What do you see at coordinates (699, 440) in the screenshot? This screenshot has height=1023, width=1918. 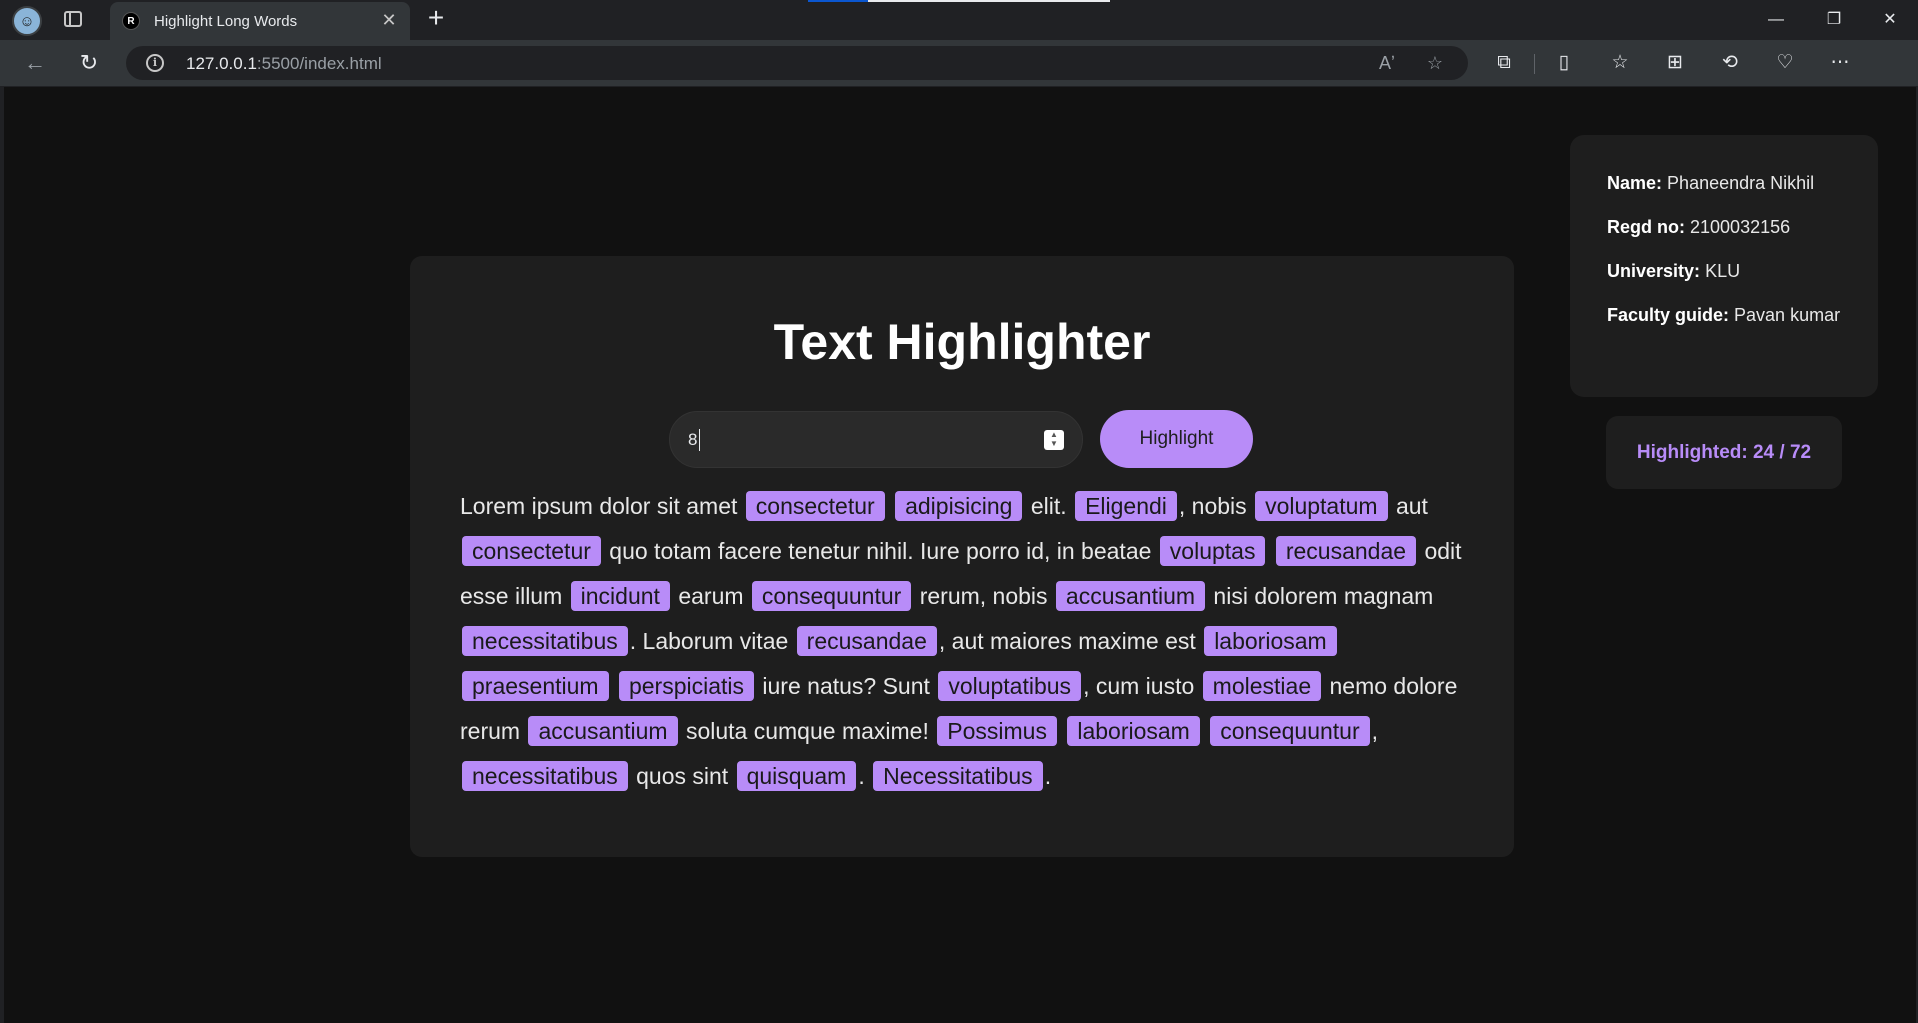 I see `text-caret` at bounding box center [699, 440].